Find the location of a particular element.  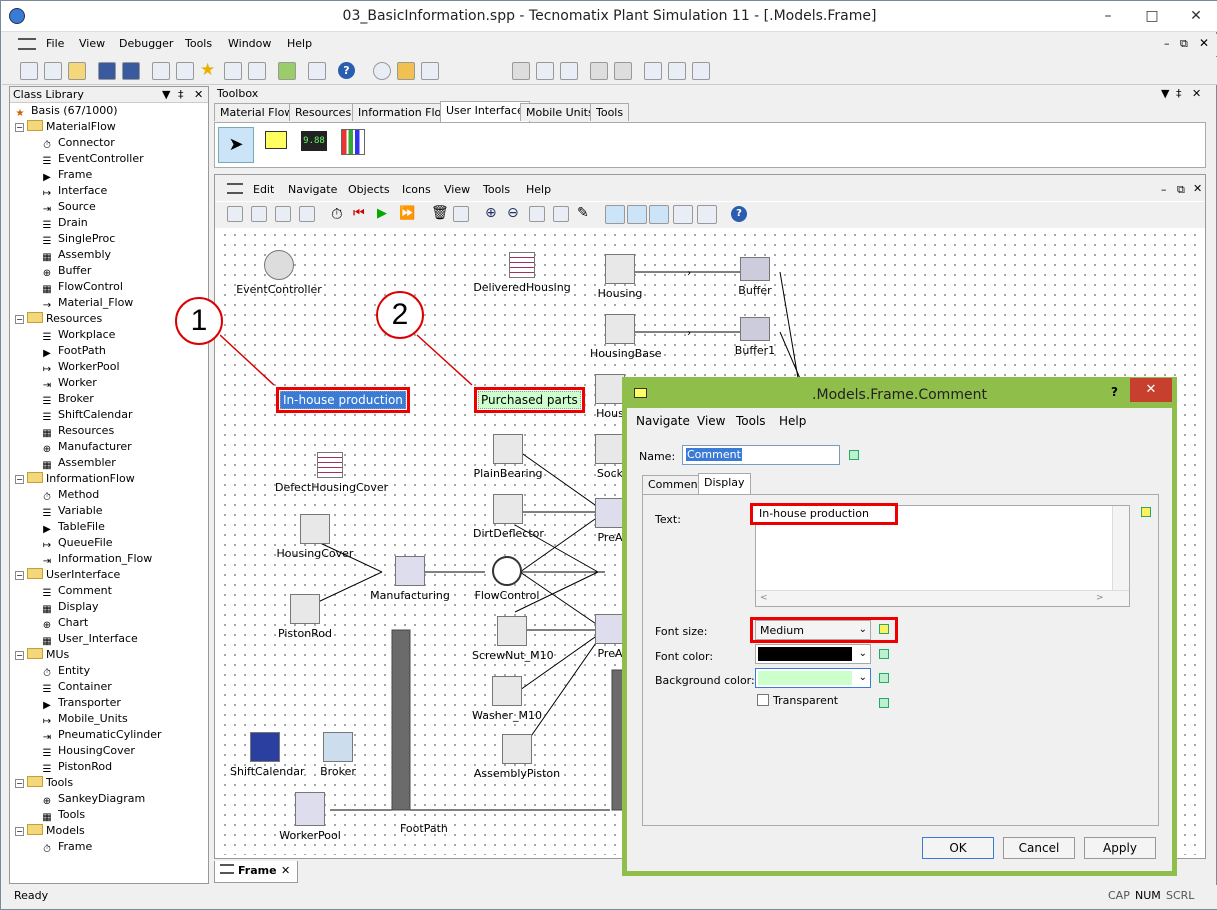

screw-nut-object: ScrewNut_M10 is located at coordinates (513, 639).